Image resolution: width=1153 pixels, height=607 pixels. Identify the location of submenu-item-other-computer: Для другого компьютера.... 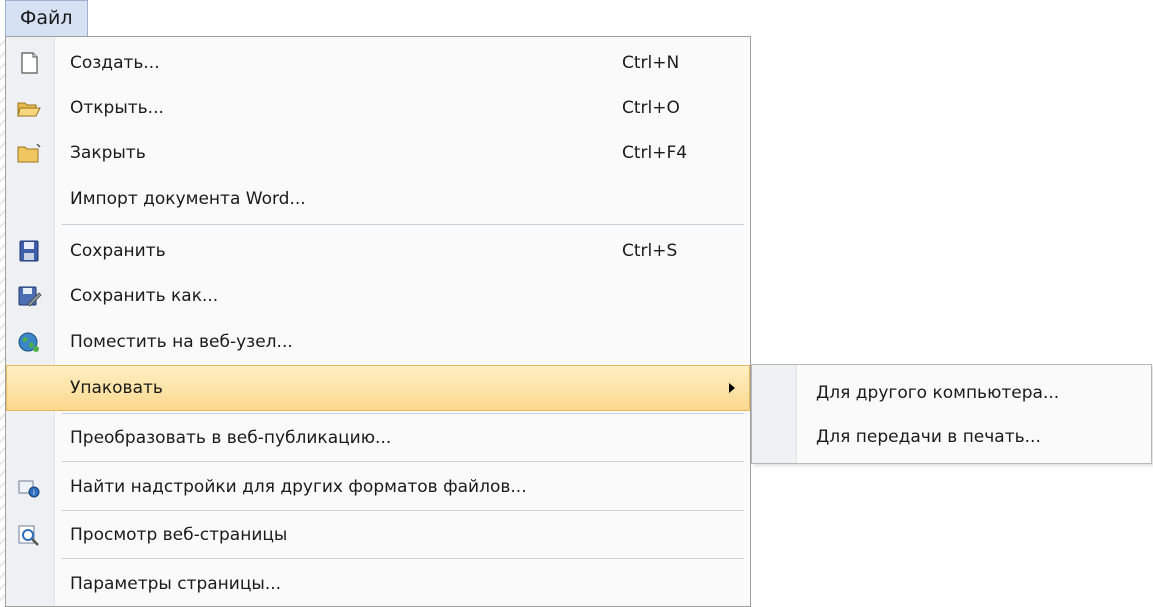
(951, 393).